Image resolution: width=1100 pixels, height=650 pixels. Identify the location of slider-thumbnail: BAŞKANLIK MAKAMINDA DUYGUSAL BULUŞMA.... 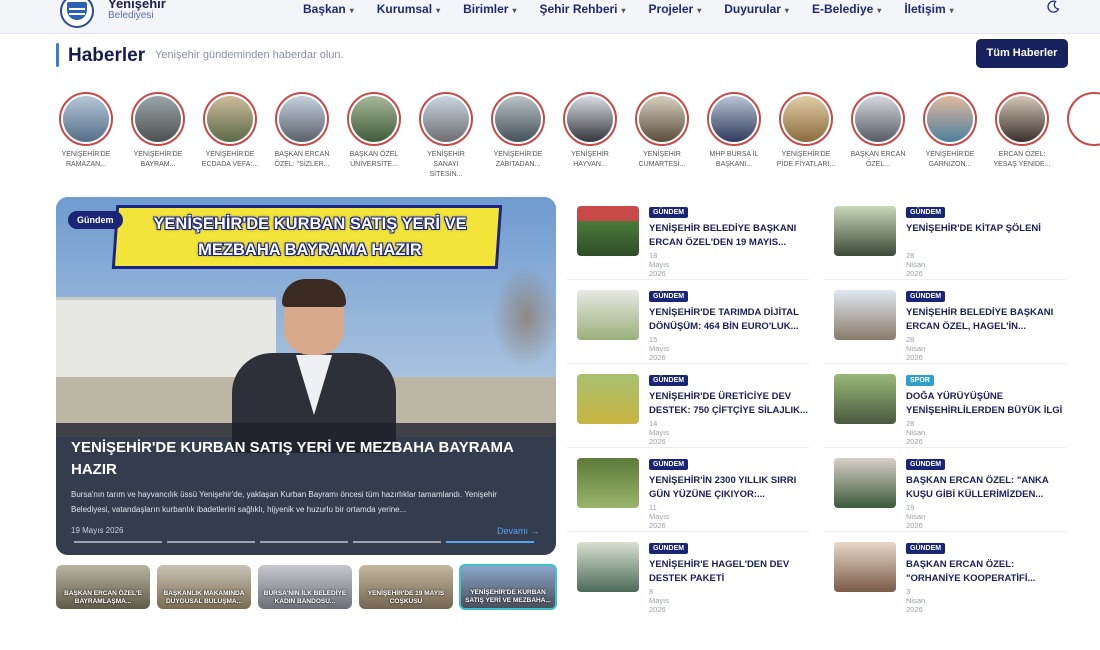
(204, 587).